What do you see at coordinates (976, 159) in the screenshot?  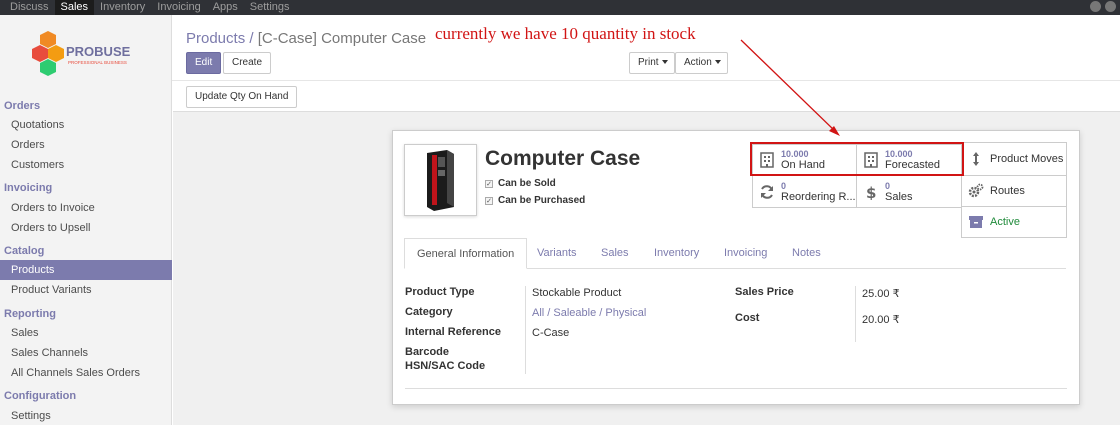 I see `arrows-vertical-icon` at bounding box center [976, 159].